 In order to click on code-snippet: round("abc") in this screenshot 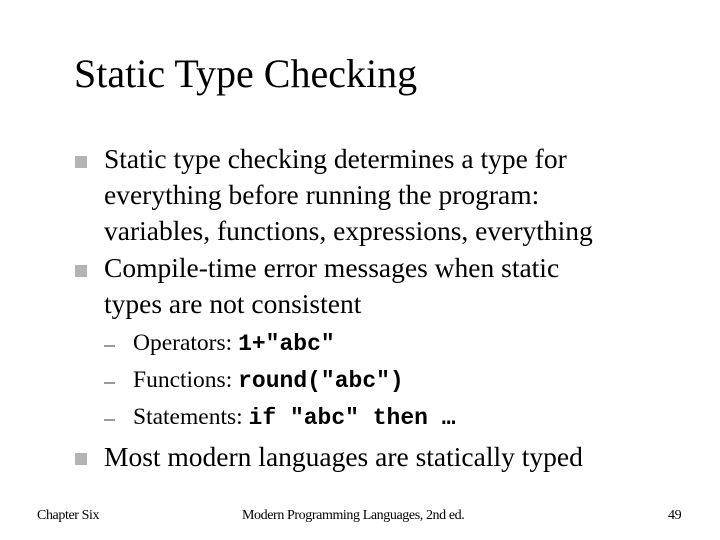, I will do `click(321, 381)`.